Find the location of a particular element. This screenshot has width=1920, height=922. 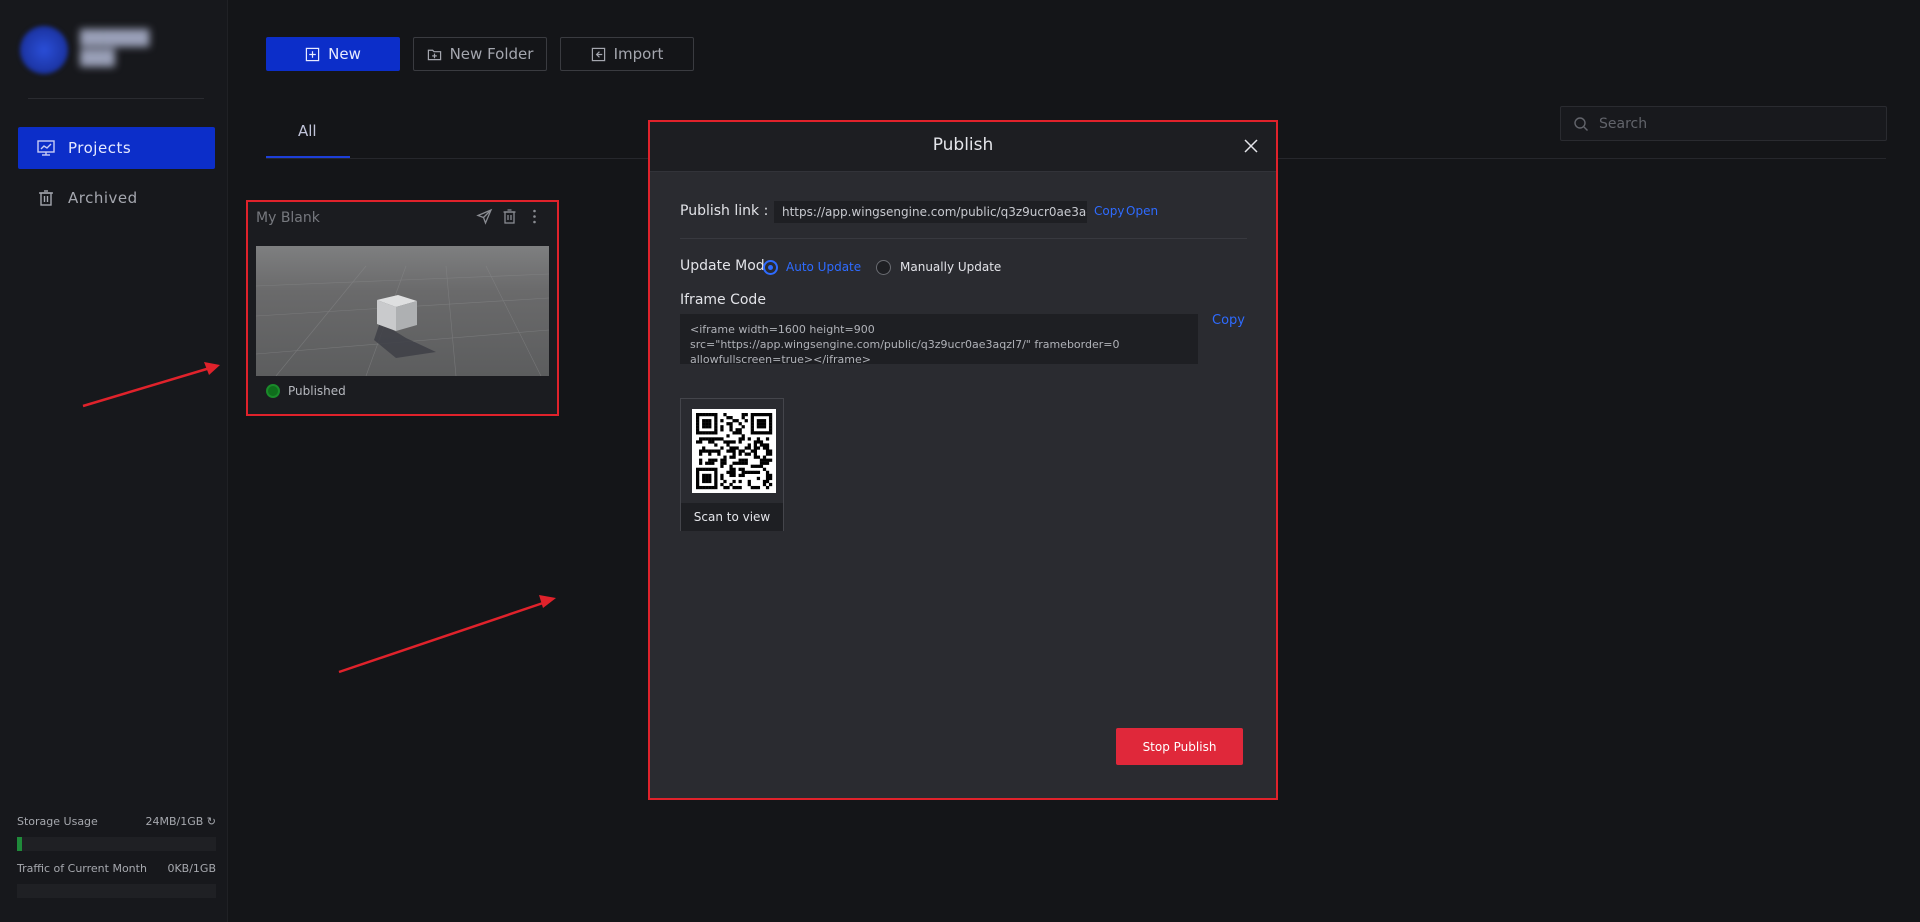

stop-publish-button: Stop Publish is located at coordinates (1179, 746).